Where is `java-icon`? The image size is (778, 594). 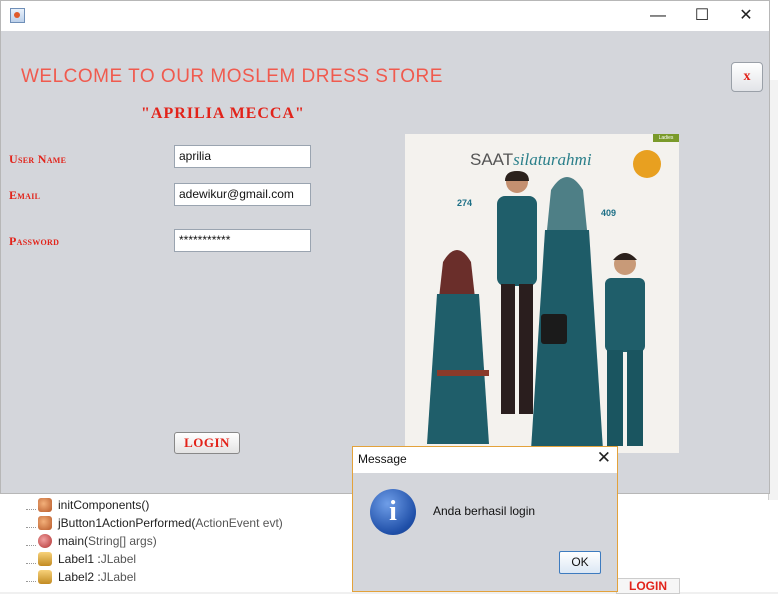
java-icon is located at coordinates (17, 15).